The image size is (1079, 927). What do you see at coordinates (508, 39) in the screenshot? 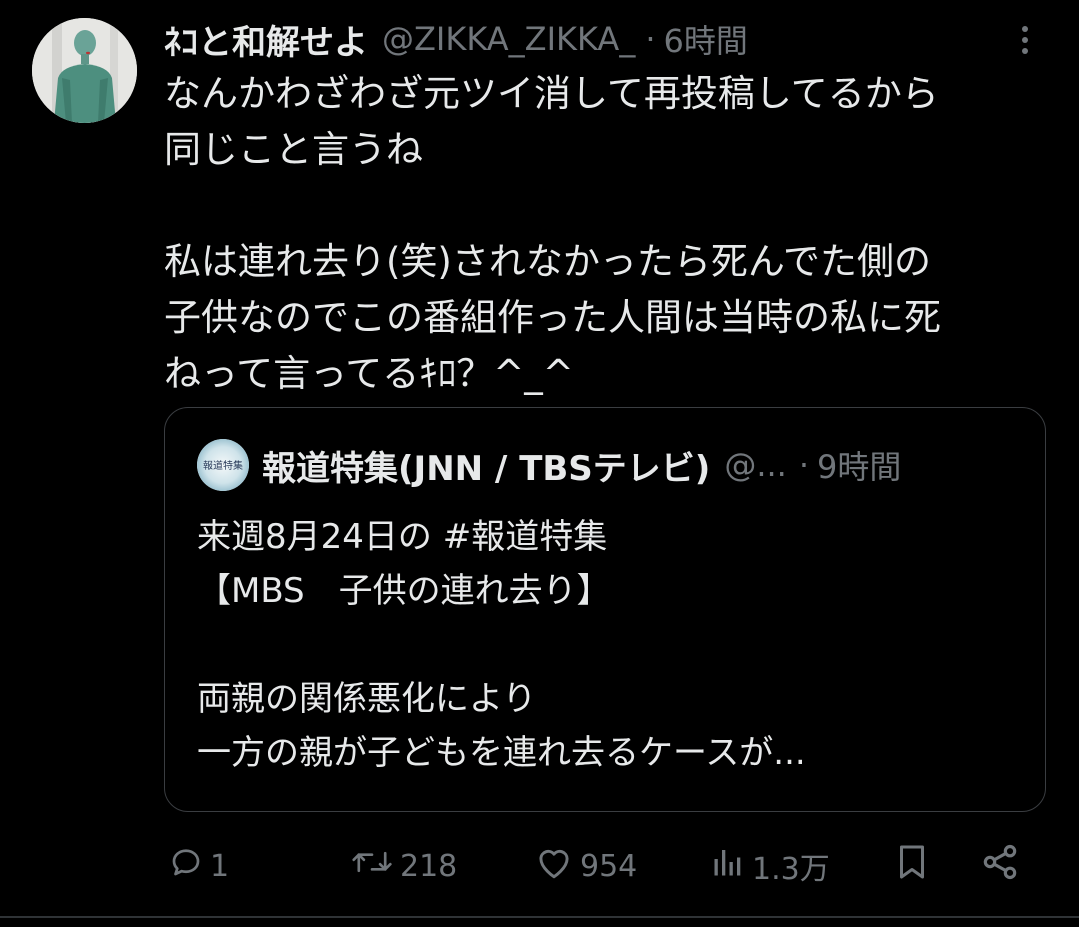
I see `author-handle: @ZIKKA_ZIKKA_` at bounding box center [508, 39].